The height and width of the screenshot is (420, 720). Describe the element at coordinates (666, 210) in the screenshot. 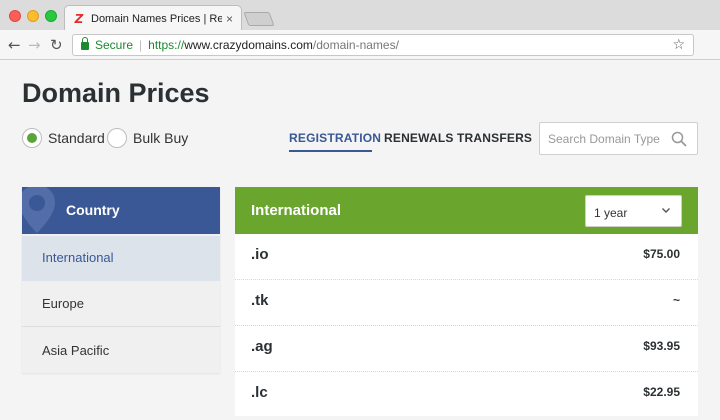

I see `chevron-down-icon` at that location.